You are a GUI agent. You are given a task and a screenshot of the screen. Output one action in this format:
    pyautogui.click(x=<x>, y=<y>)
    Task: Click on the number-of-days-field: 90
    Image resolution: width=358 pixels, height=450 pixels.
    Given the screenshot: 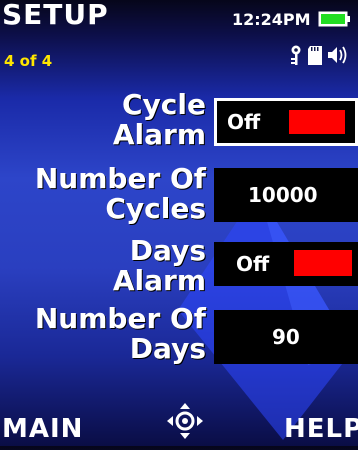 What is the action you would take?
    pyautogui.click(x=286, y=337)
    